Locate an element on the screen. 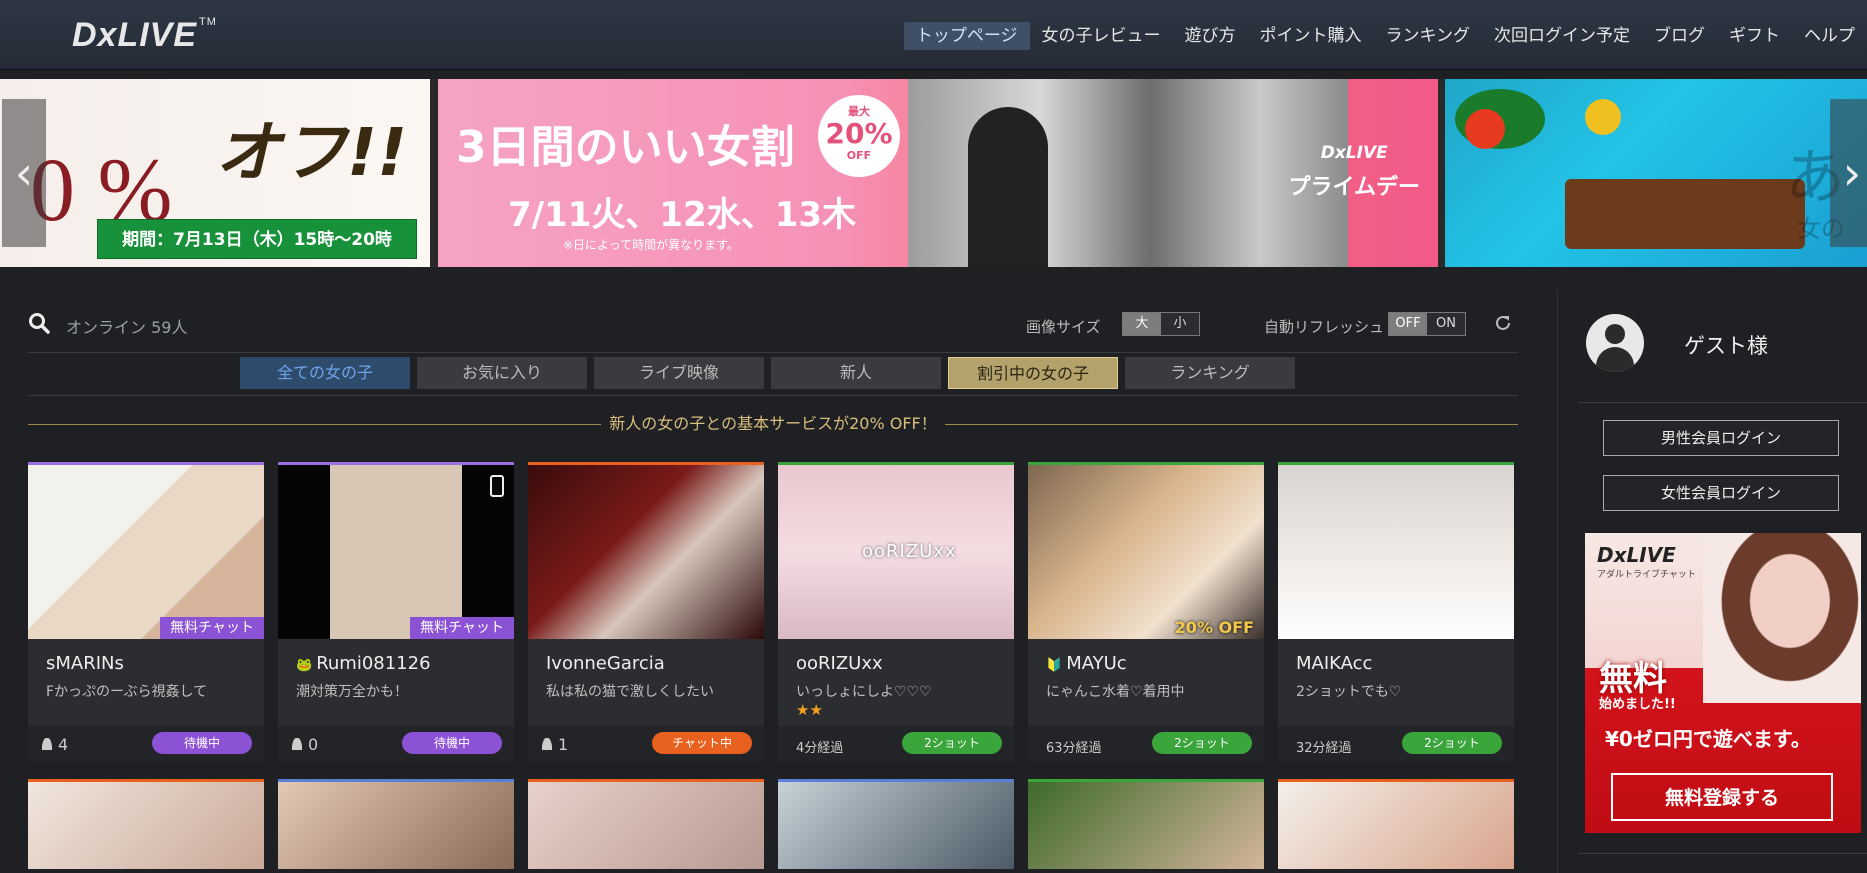  performer-description: いっしょにしよ♡♡♡ is located at coordinates (864, 692).